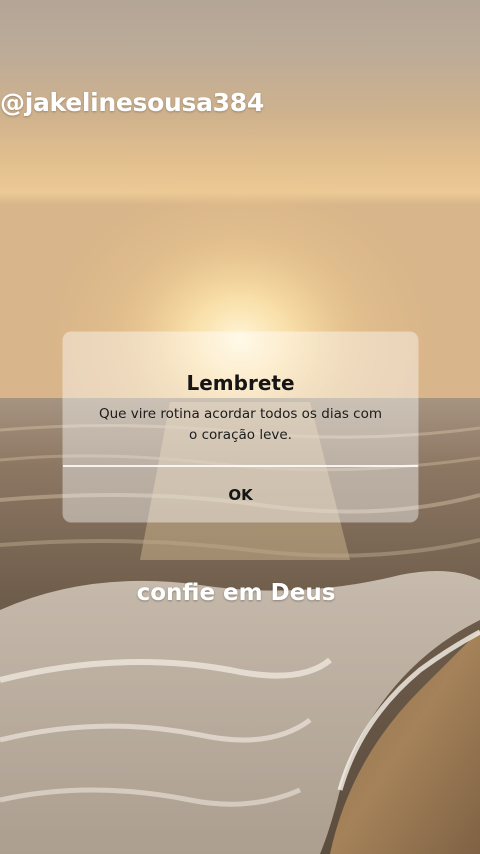 This screenshot has height=854, width=480. What do you see at coordinates (236, 593) in the screenshot?
I see `caption-text: confie em Deus` at bounding box center [236, 593].